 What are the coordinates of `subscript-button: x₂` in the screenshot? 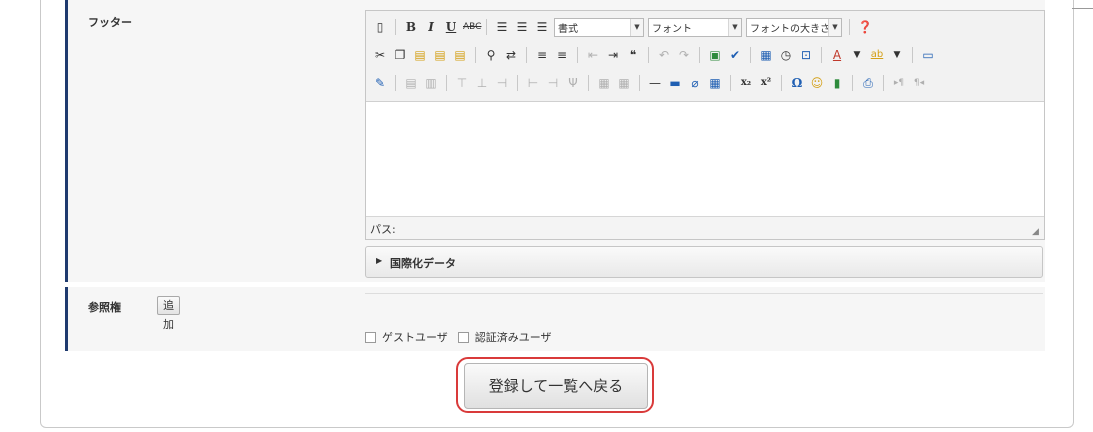 It's located at (746, 83).